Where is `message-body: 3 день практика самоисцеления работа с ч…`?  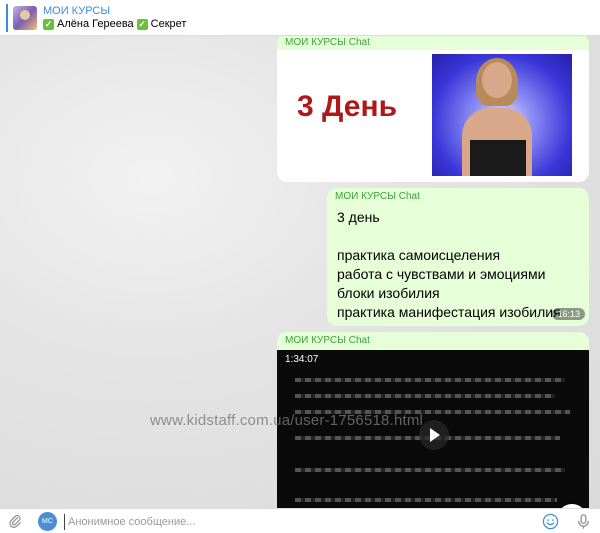 message-body: 3 день практика самоисцеления работа с ч… is located at coordinates (449, 264).